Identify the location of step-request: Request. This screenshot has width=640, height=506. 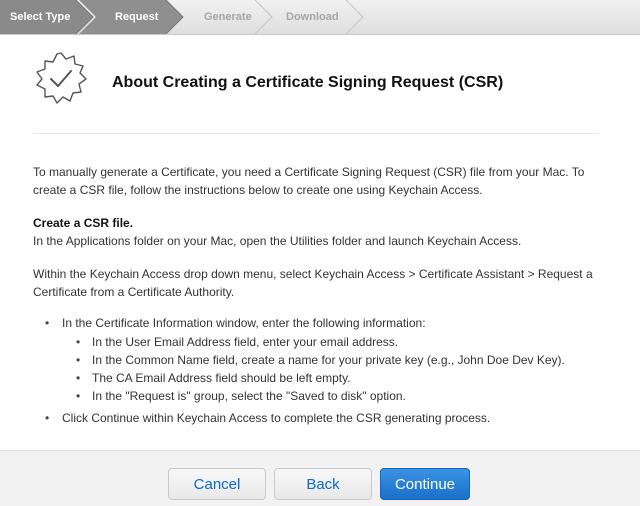
(136, 17).